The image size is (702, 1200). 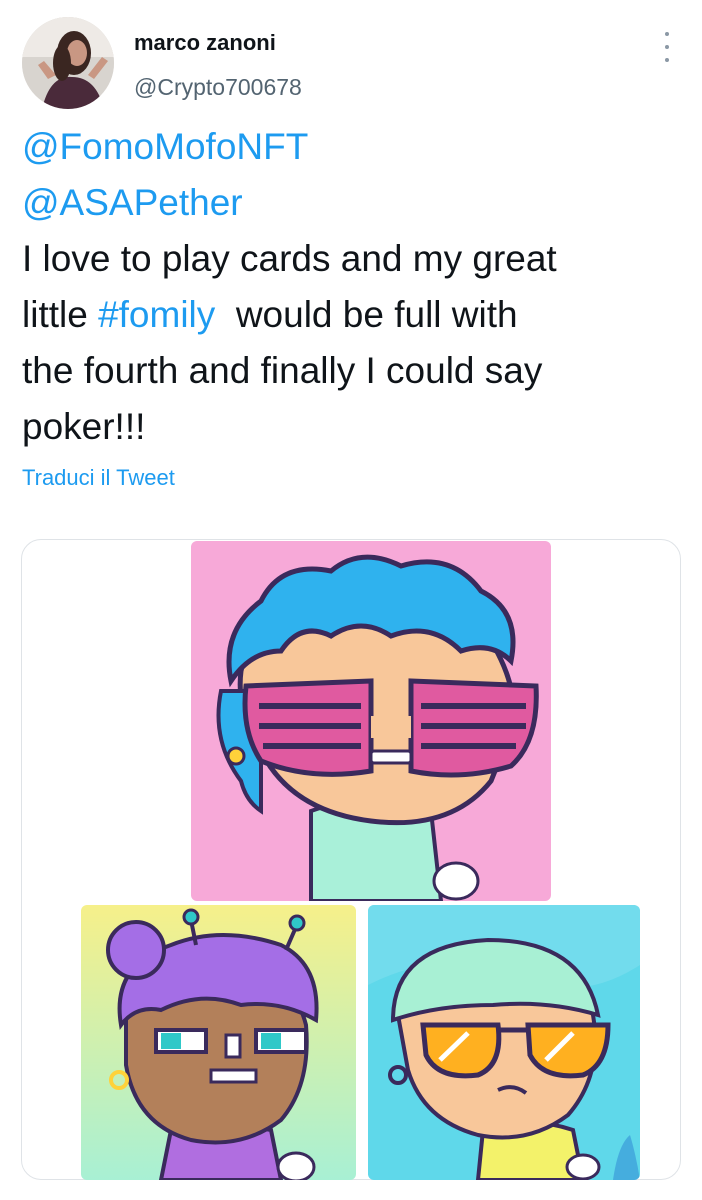 What do you see at coordinates (289, 258) in the screenshot?
I see `tweet-line: I love to play cards and my great` at bounding box center [289, 258].